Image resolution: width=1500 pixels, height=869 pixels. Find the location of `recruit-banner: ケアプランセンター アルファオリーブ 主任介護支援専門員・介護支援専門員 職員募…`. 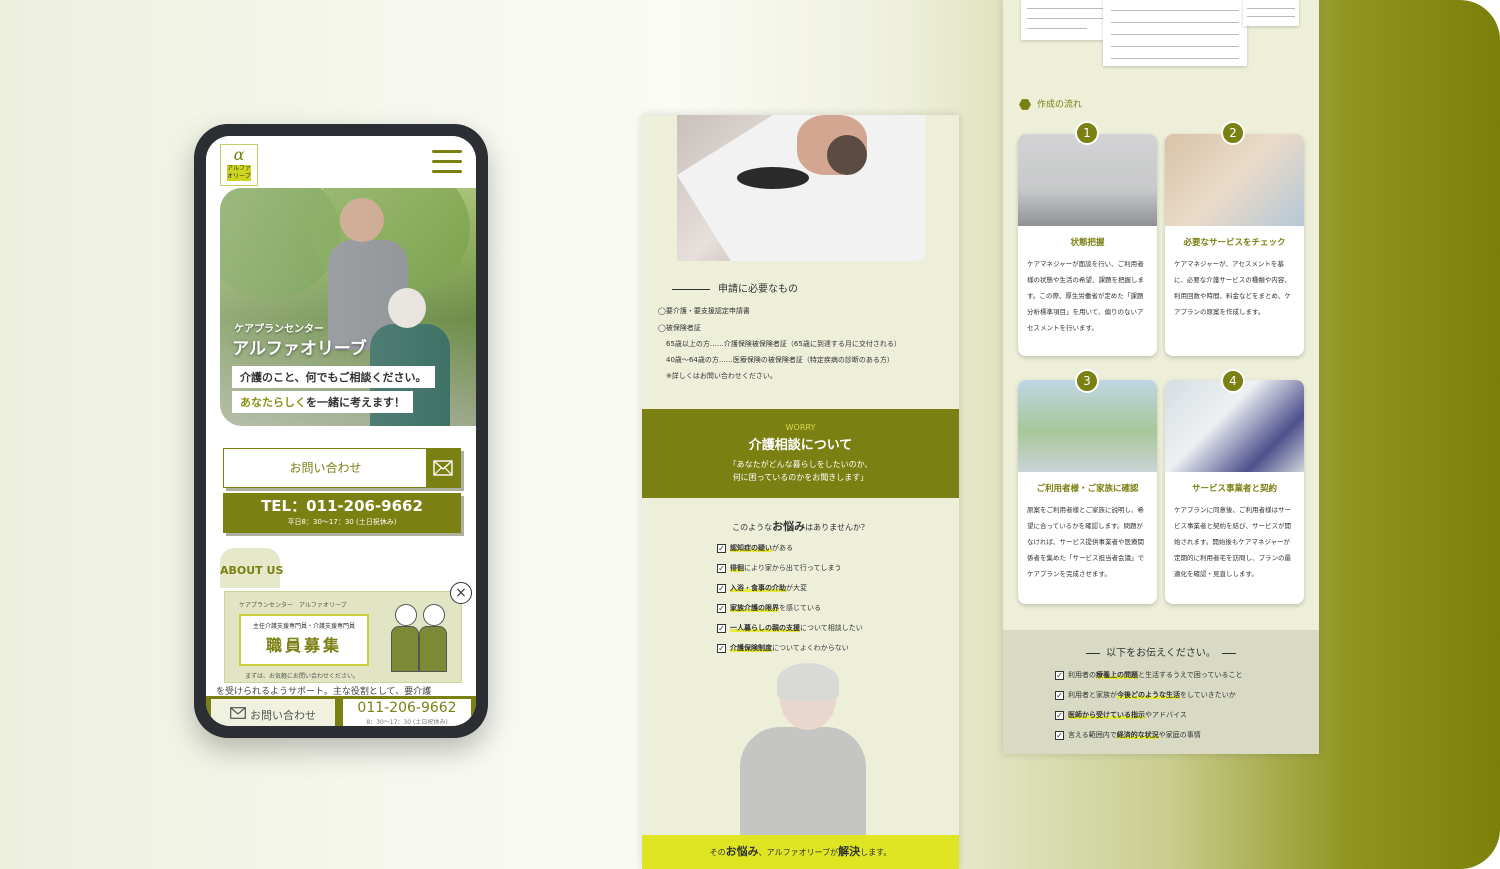

recruit-banner: ケアプランセンター アルファオリーブ 主任介護支援専門員・介護支援専門員 職員募… is located at coordinates (343, 637).